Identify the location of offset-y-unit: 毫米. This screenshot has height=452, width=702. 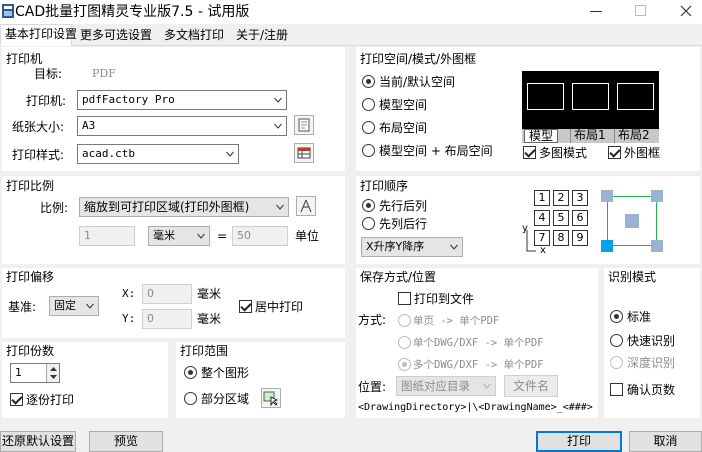
(209, 319).